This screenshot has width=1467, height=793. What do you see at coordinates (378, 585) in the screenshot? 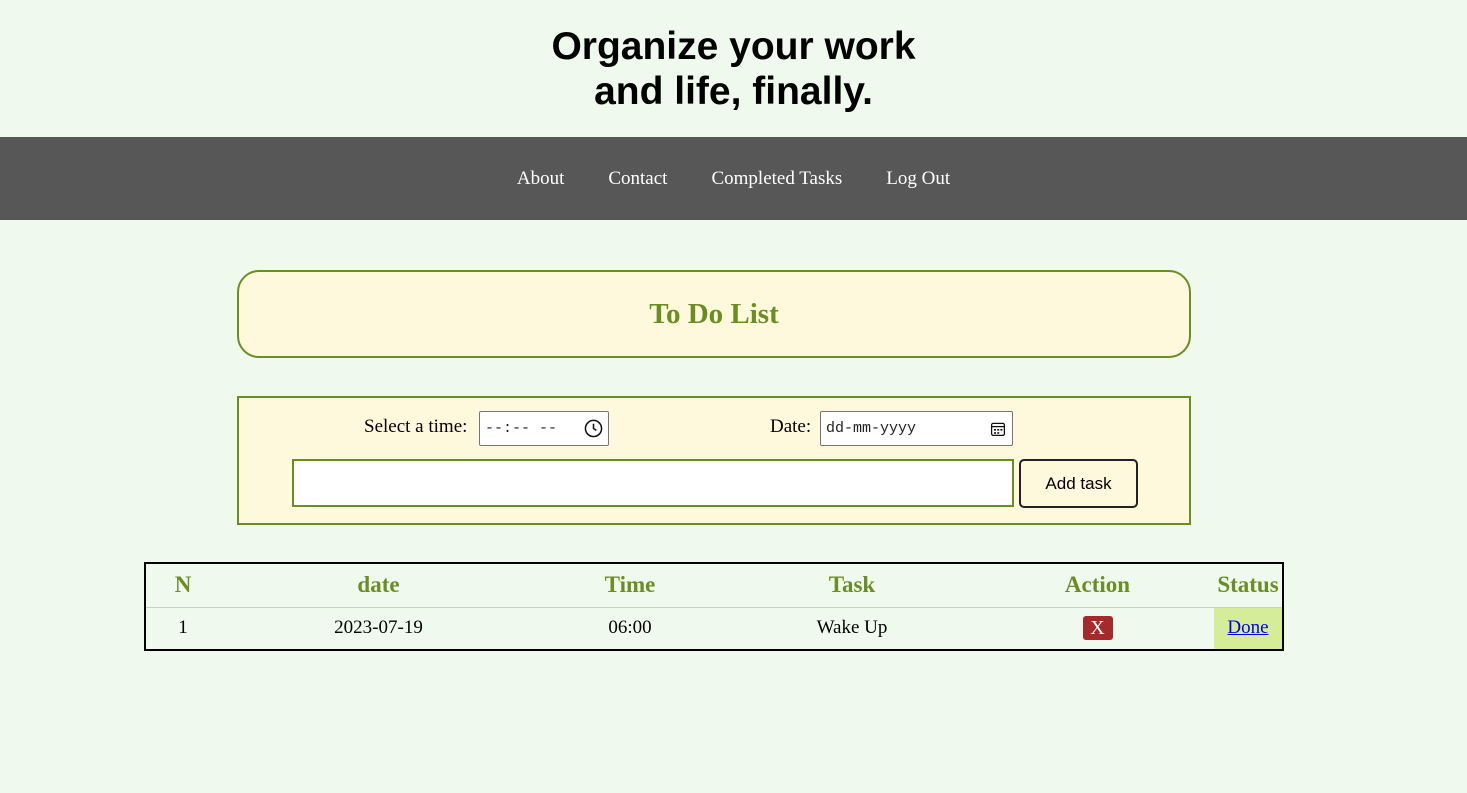
I see `col-header-date: date` at bounding box center [378, 585].